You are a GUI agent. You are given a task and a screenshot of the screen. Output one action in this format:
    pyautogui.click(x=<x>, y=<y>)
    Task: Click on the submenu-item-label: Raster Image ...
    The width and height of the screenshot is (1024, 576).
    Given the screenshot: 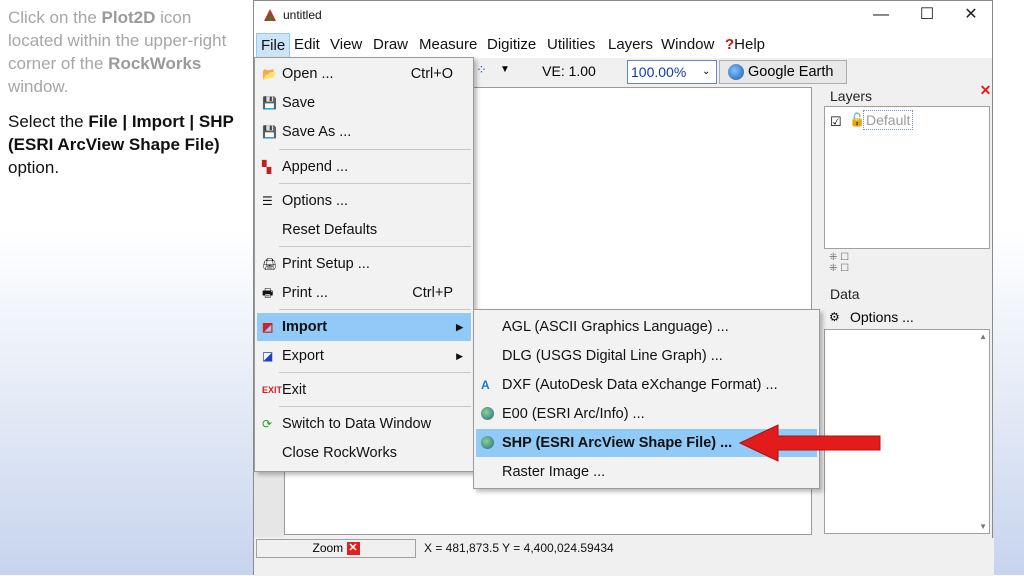 What is the action you would take?
    pyautogui.click(x=554, y=472)
    